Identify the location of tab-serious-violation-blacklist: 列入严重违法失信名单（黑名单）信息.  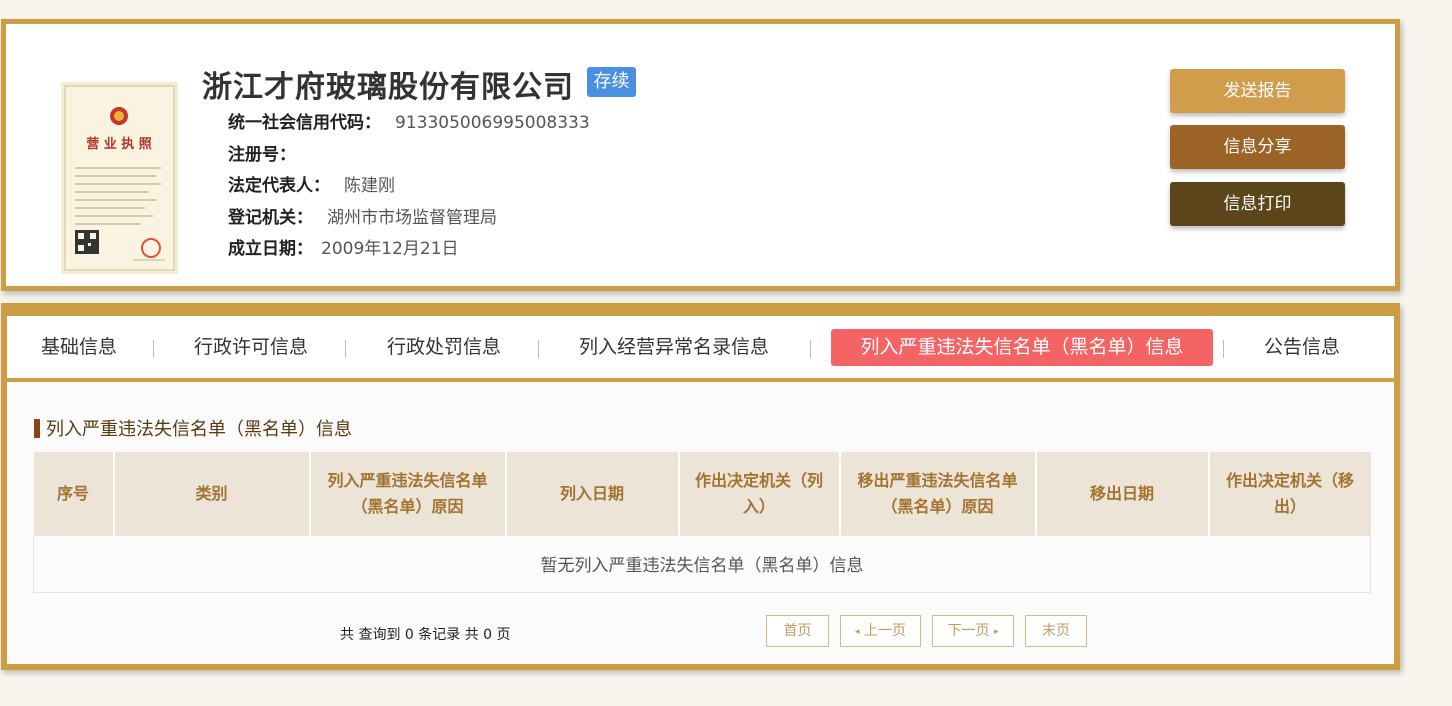
(1022, 347).